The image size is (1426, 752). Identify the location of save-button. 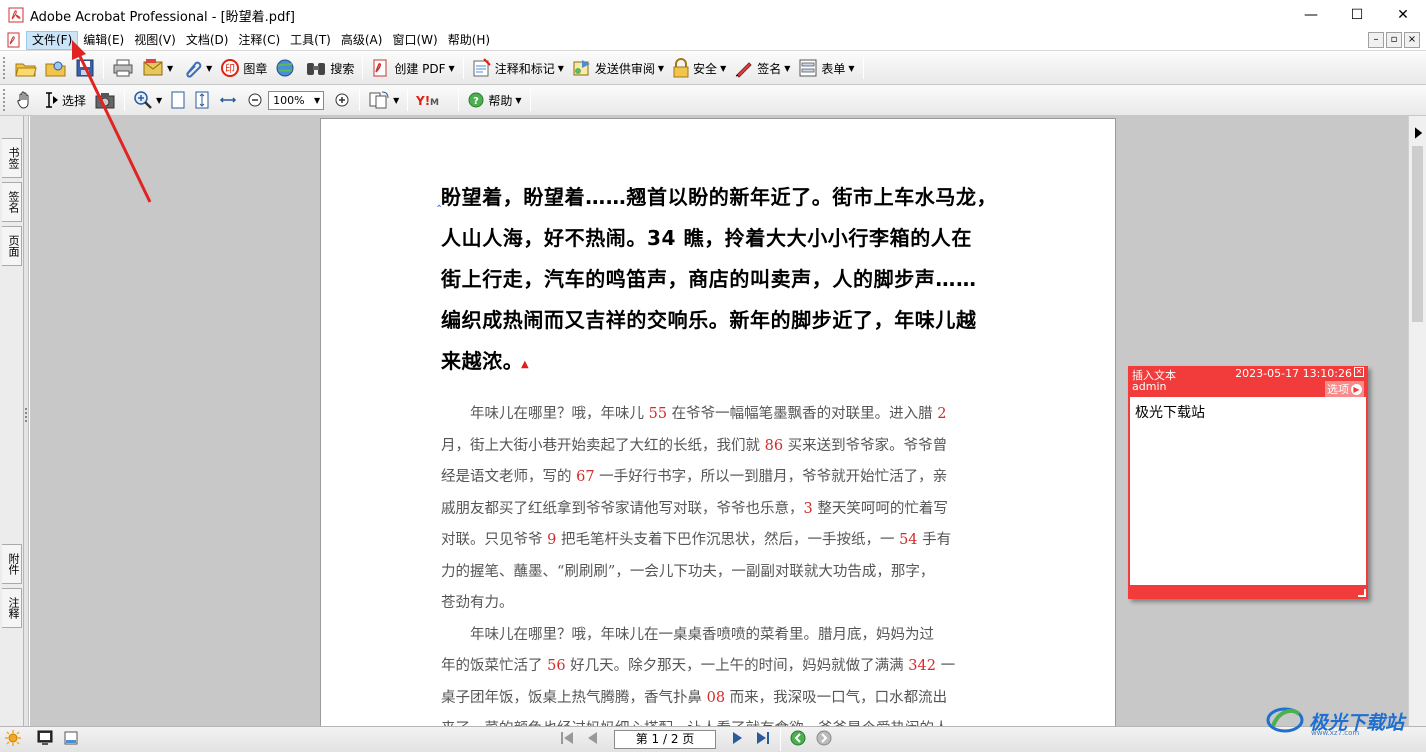
(85, 68).